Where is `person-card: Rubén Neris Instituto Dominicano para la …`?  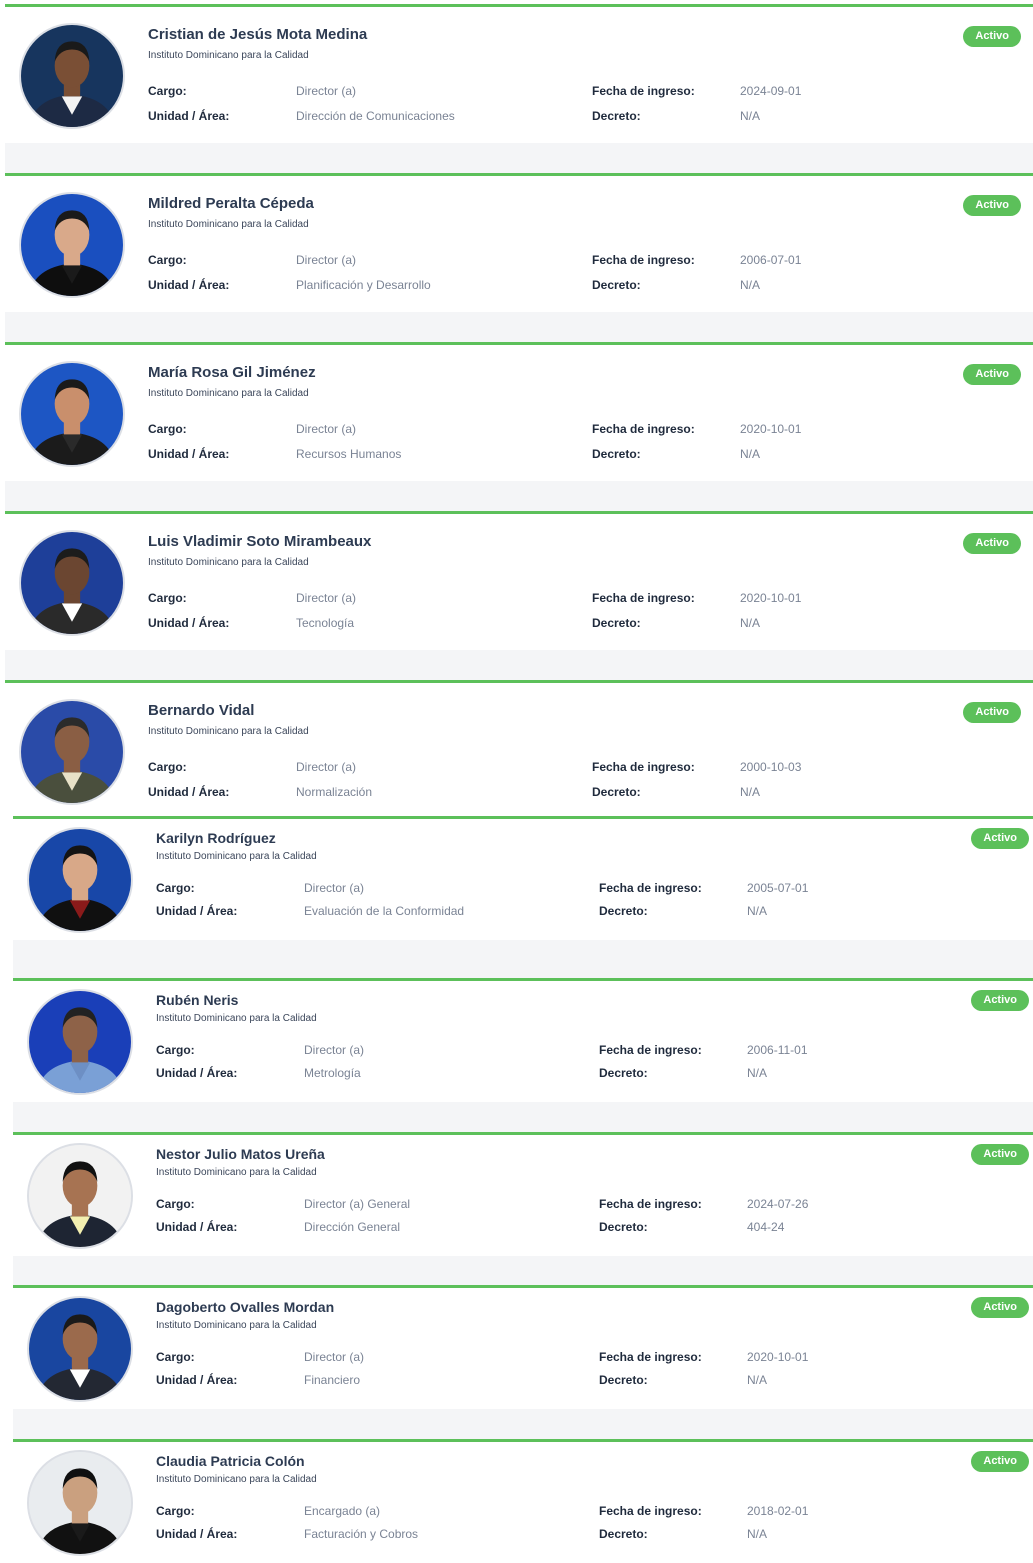 person-card: Rubén Neris Instituto Dominicano para la … is located at coordinates (523, 1040).